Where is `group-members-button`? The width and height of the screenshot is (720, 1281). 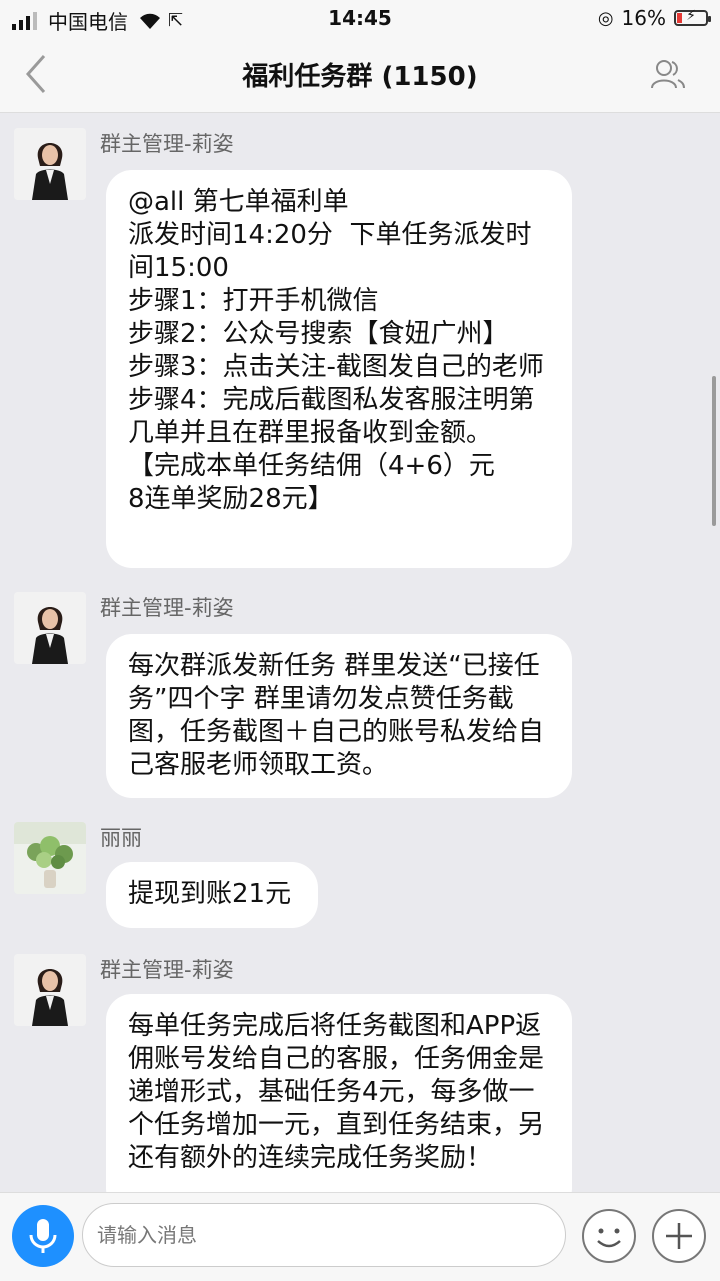
group-members-button is located at coordinates (668, 74).